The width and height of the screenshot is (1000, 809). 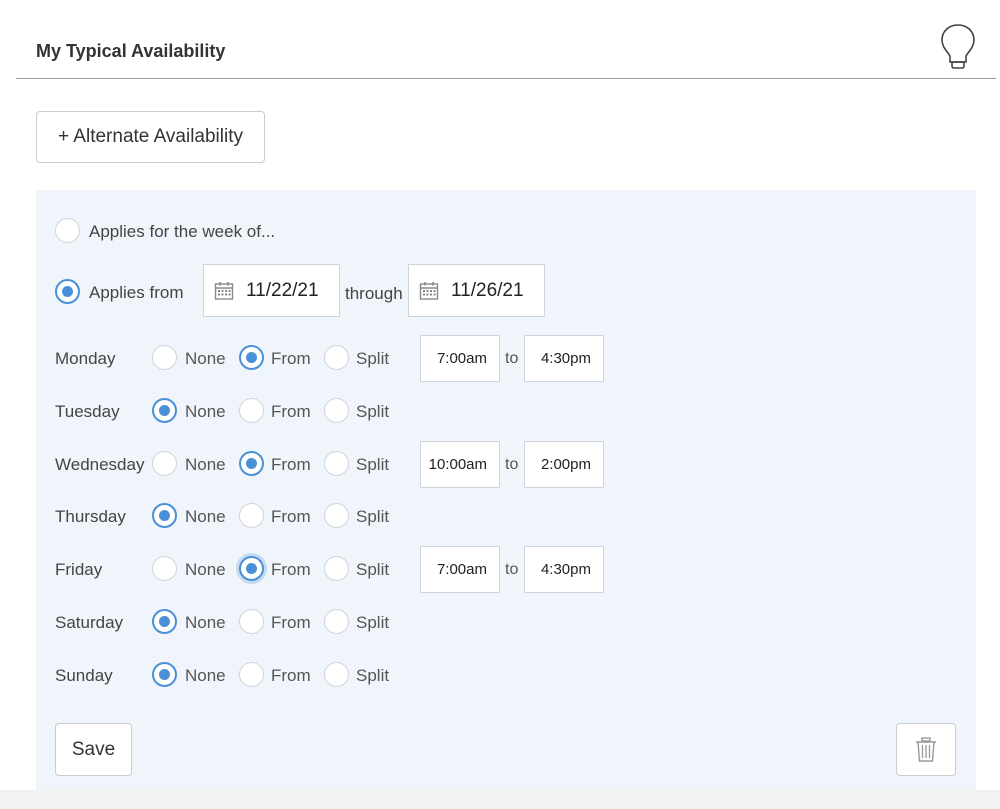 I want to click on monday-to-label: to, so click(x=512, y=358).